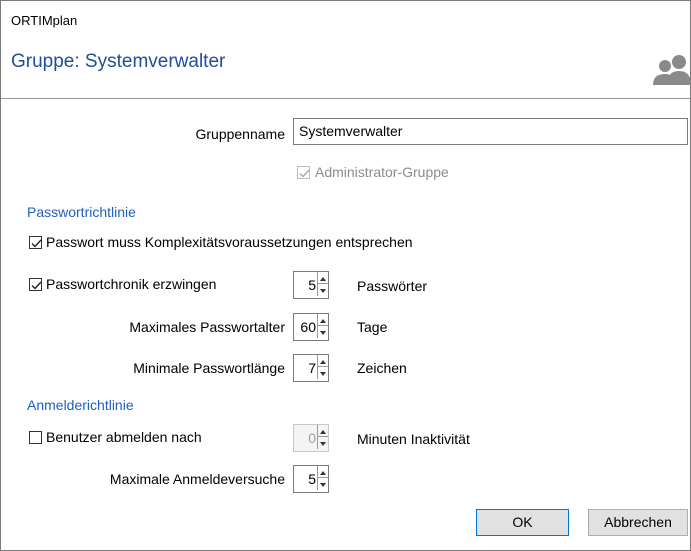  What do you see at coordinates (392, 286) in the screenshot?
I see `history-unit: Passwörter` at bounding box center [392, 286].